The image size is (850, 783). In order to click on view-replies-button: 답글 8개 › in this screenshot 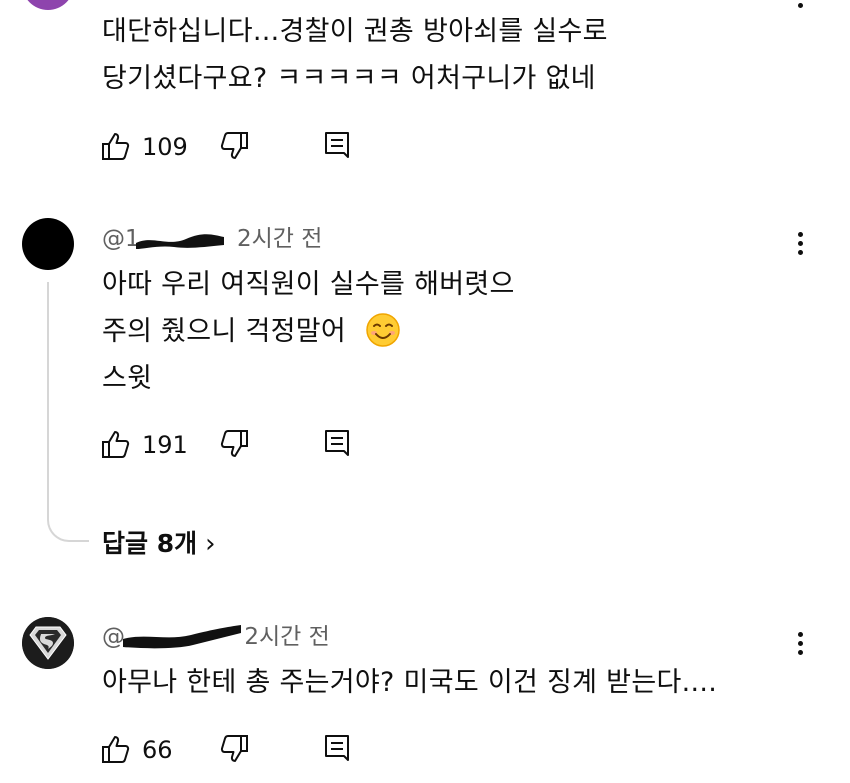, I will do `click(159, 544)`.